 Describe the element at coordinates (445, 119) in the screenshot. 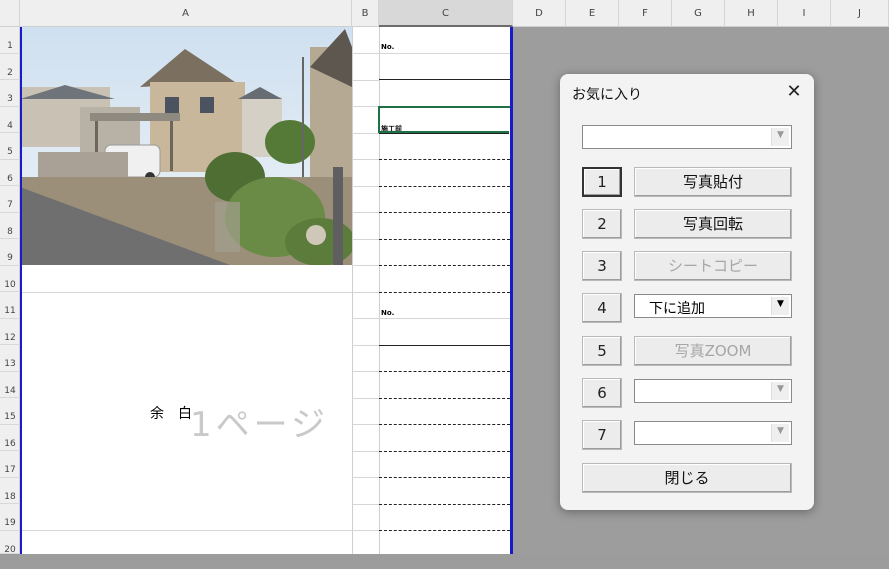

I see `selected-cell-c4` at that location.